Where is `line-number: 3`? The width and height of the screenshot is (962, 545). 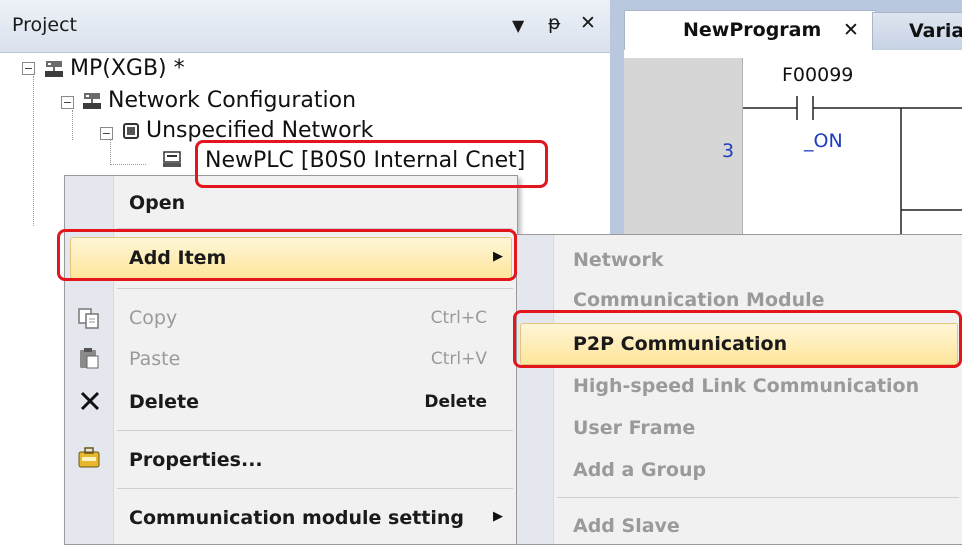
line-number: 3 is located at coordinates (728, 151).